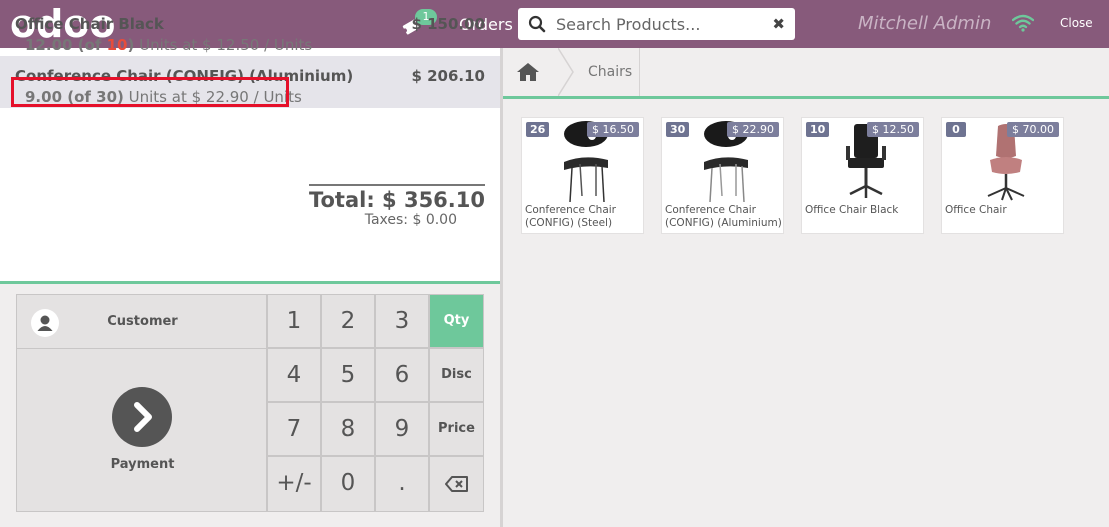 This screenshot has width=1109, height=527. What do you see at coordinates (410, 220) in the screenshot?
I see `order-taxes: Taxes: $ 0.00` at bounding box center [410, 220].